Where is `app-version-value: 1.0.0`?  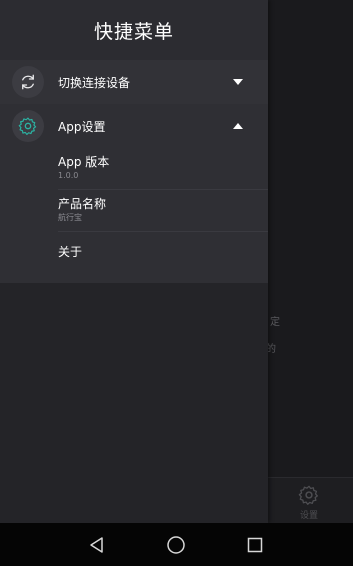
app-version-value: 1.0.0 is located at coordinates (68, 175).